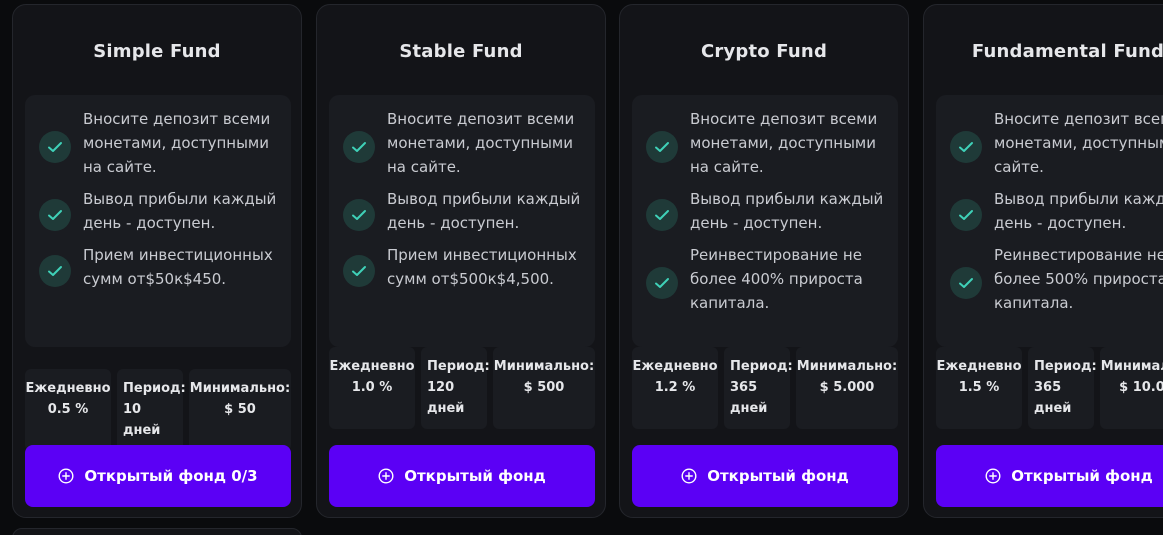 The height and width of the screenshot is (535, 1163). I want to click on stat-minimum: Минимально: $ 5.000, so click(847, 388).